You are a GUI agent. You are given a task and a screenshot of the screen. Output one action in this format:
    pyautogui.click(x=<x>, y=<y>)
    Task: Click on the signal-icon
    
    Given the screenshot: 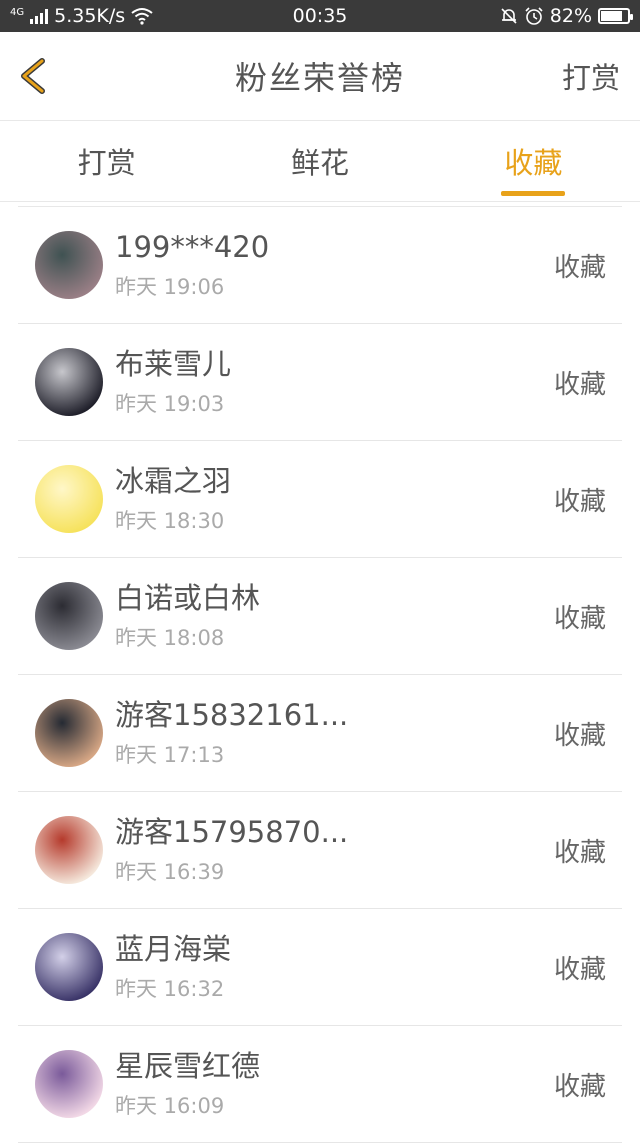 What is the action you would take?
    pyautogui.click(x=39, y=16)
    